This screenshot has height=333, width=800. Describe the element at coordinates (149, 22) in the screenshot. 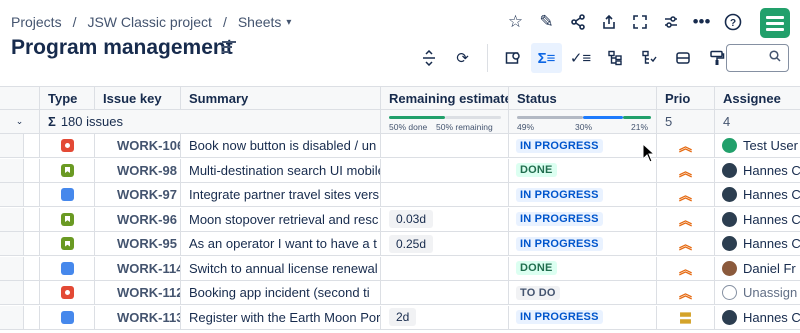

I see `breadcrumb-project: JSW Classic project` at that location.